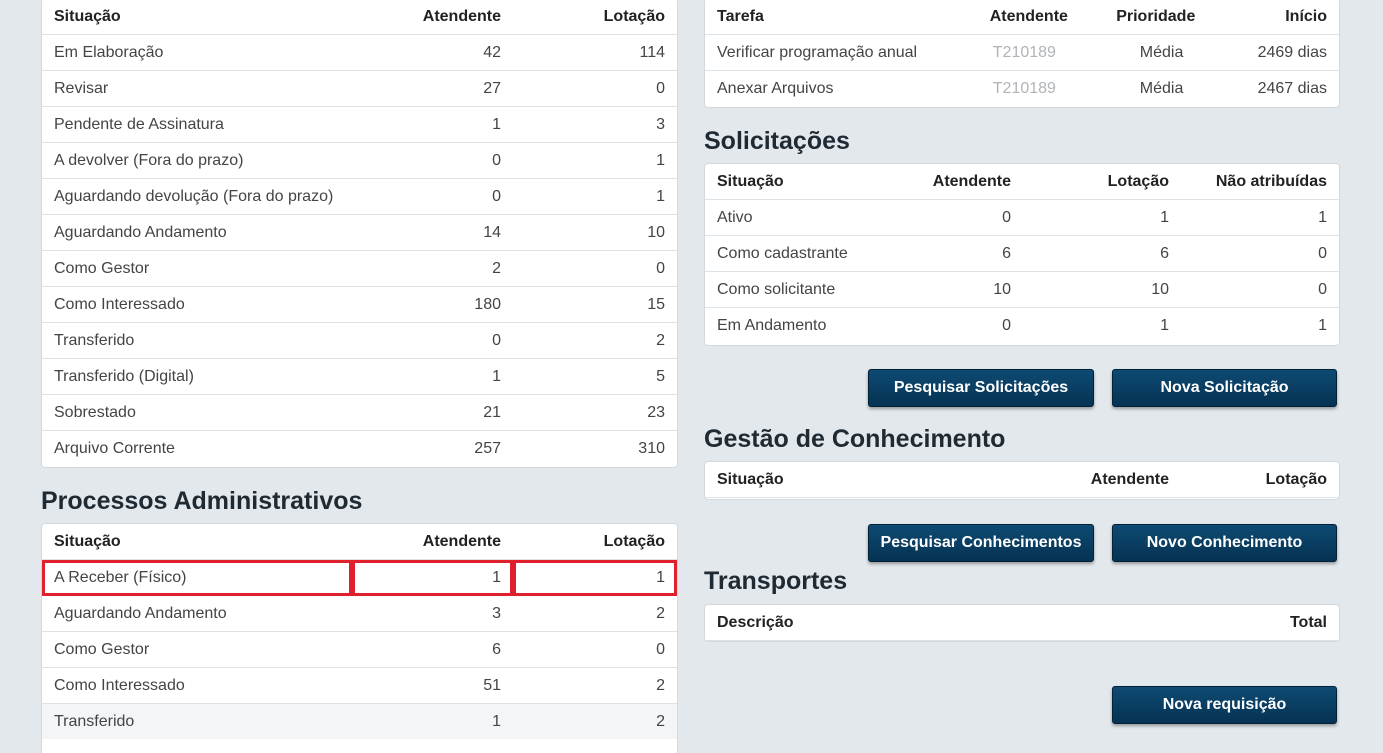 The width and height of the screenshot is (1383, 753). Describe the element at coordinates (453, 232) in the screenshot. I see `cell-atendente: 14` at that location.